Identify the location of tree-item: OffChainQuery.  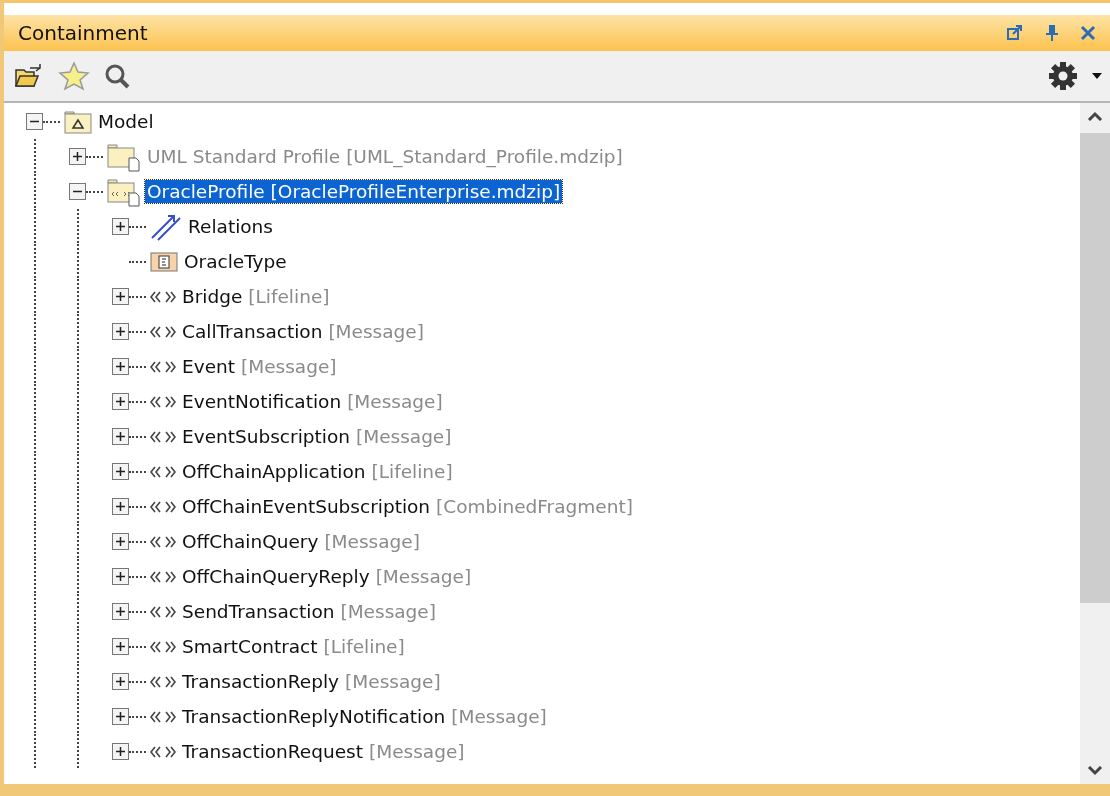
(250, 541).